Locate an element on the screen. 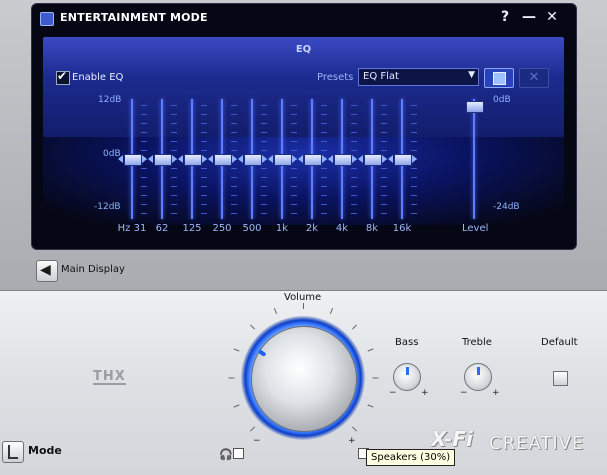 The height and width of the screenshot is (475, 607). eq-band-label: 125 is located at coordinates (192, 228).